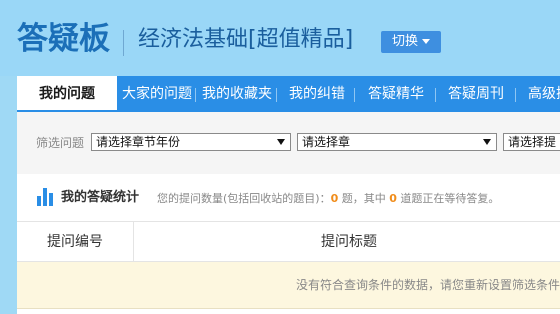  What do you see at coordinates (428, 285) in the screenshot?
I see `empty-message: 没有符合查询条件的数据，请您重新设置筛选条件` at bounding box center [428, 285].